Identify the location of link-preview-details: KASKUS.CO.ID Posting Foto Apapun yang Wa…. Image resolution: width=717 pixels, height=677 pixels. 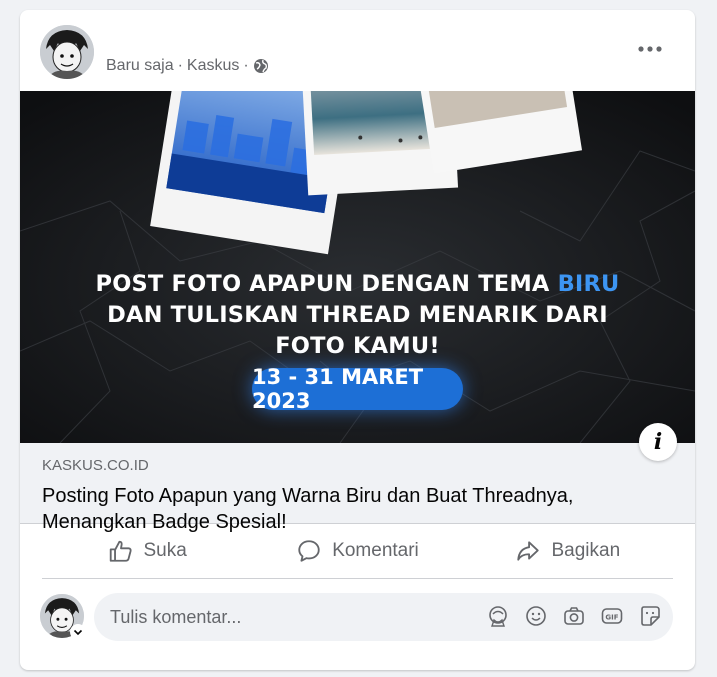
(357, 488).